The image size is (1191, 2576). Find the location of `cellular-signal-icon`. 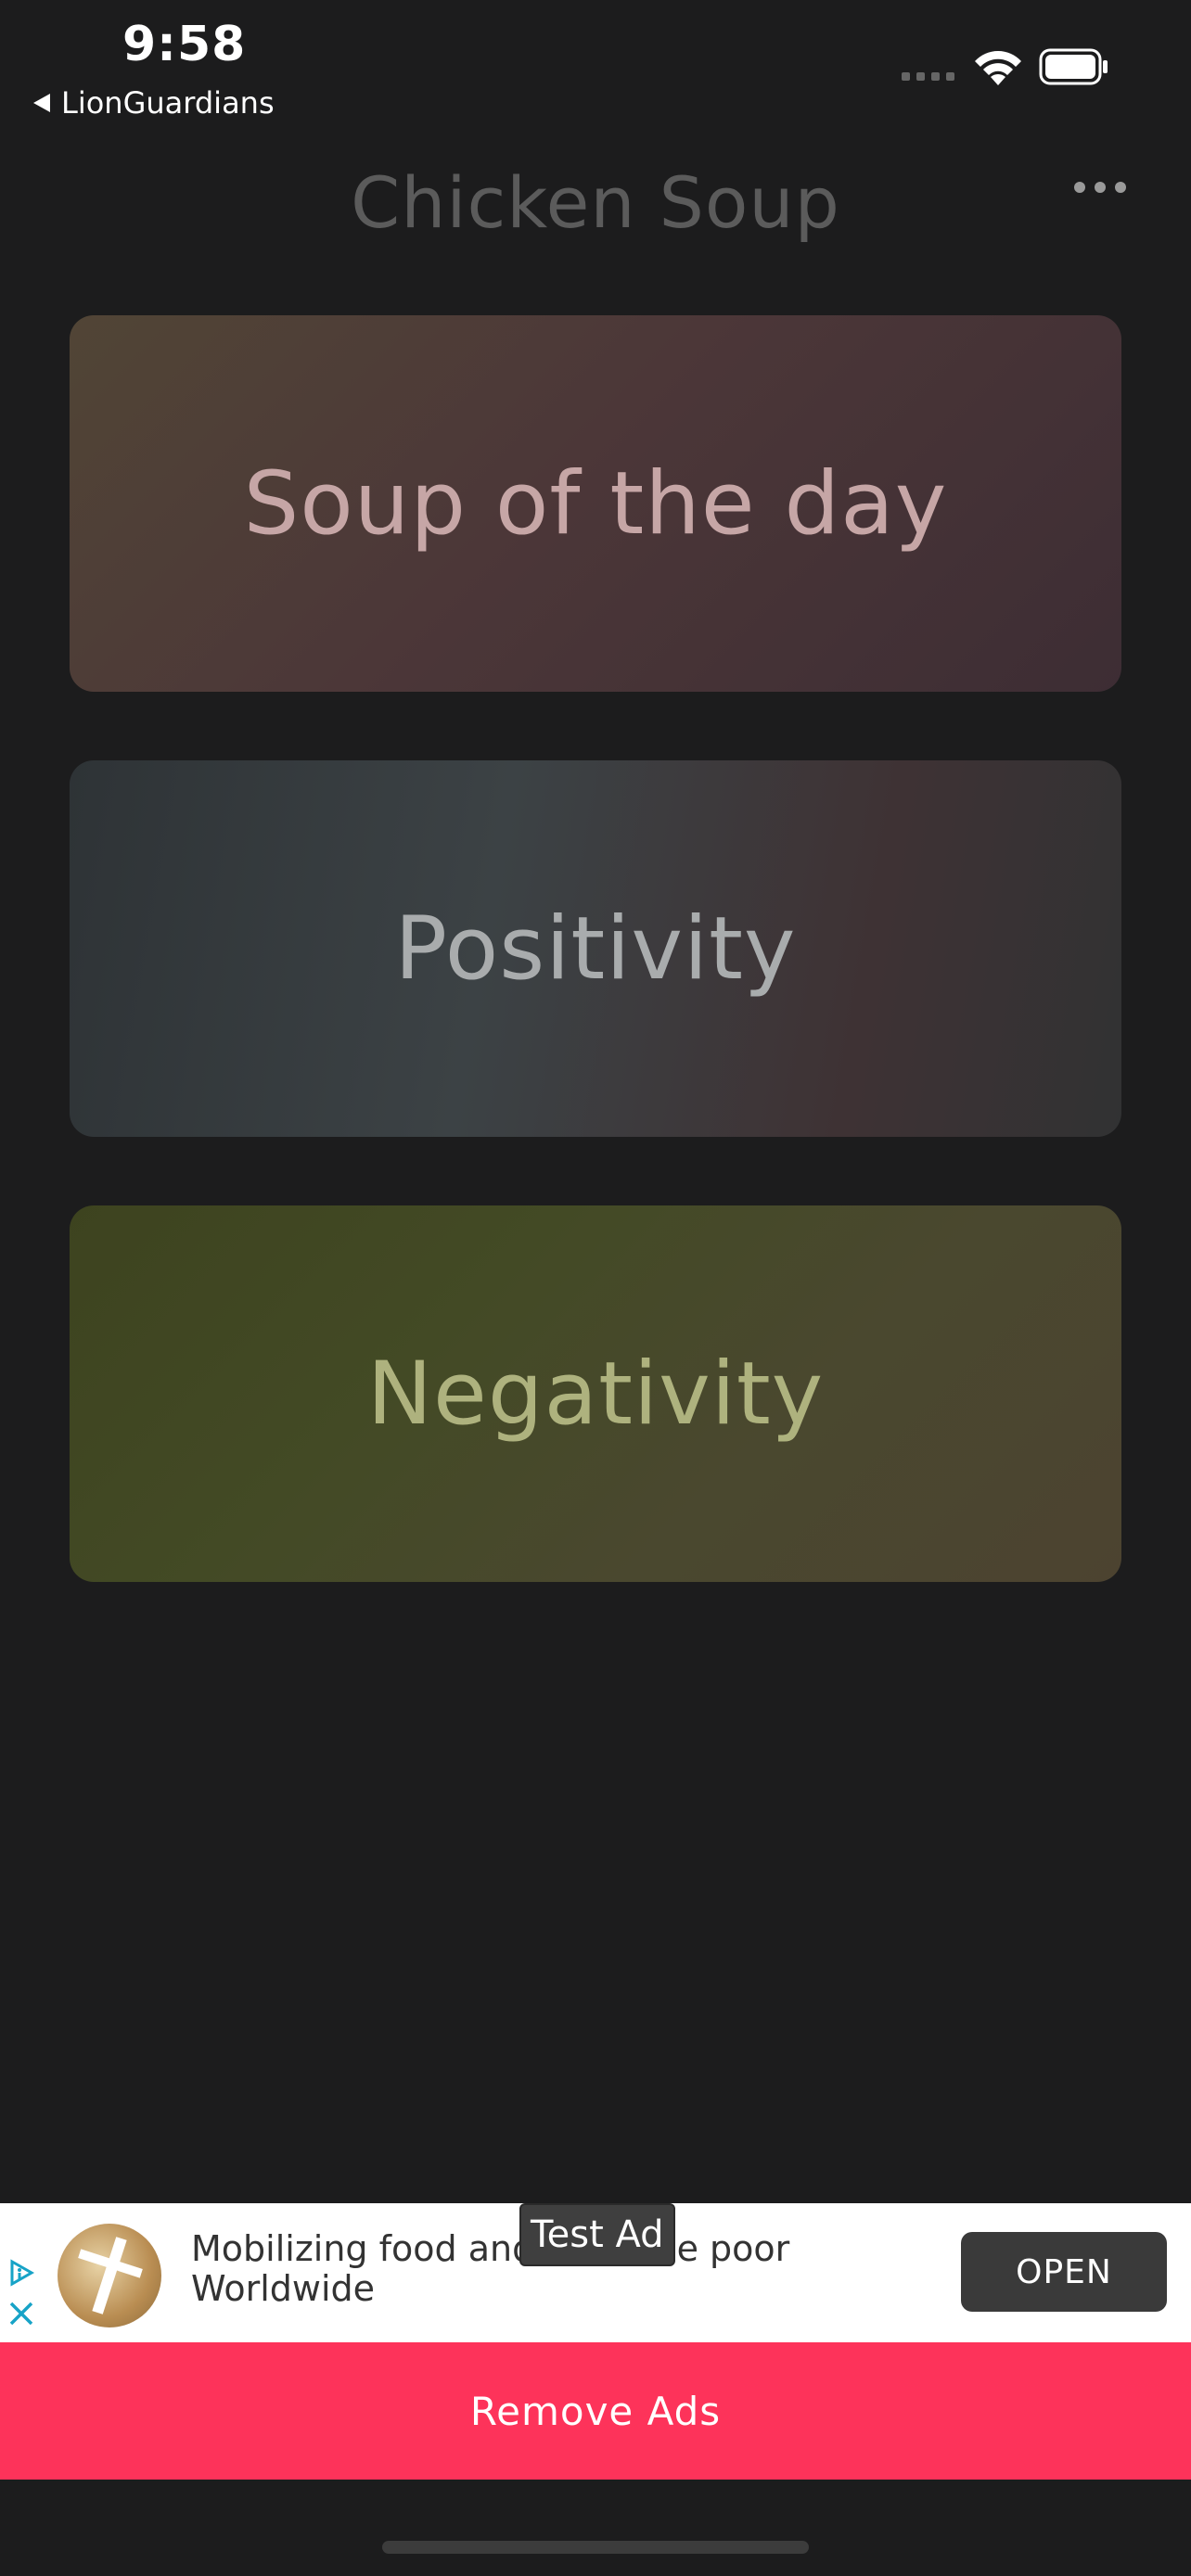

cellular-signal-icon is located at coordinates (928, 76).